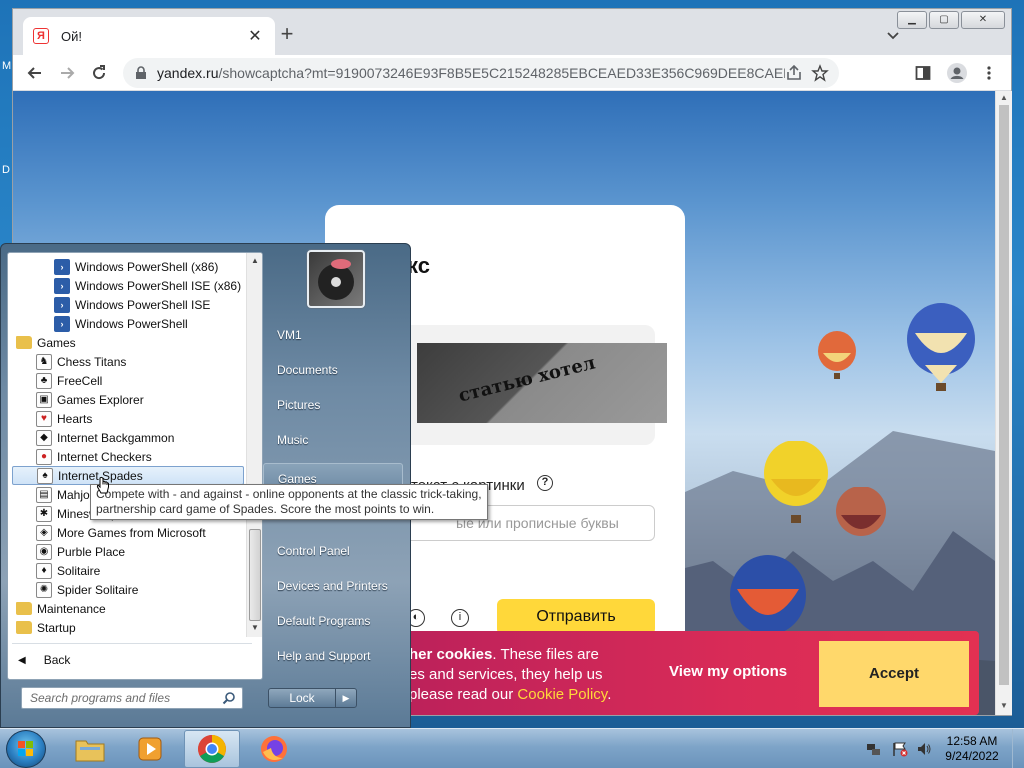 The height and width of the screenshot is (768, 1024). I want to click on captcha-text: статью хотел, so click(527, 379).